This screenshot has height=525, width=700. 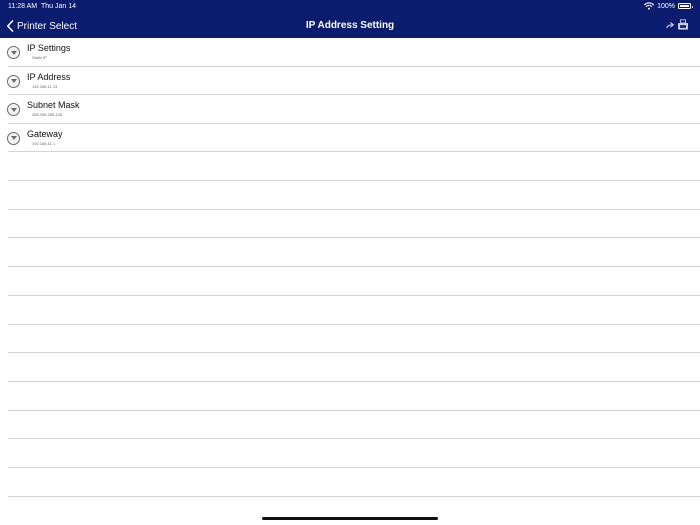 I want to click on setting-value: 192.168.11.1, so click(x=44, y=143).